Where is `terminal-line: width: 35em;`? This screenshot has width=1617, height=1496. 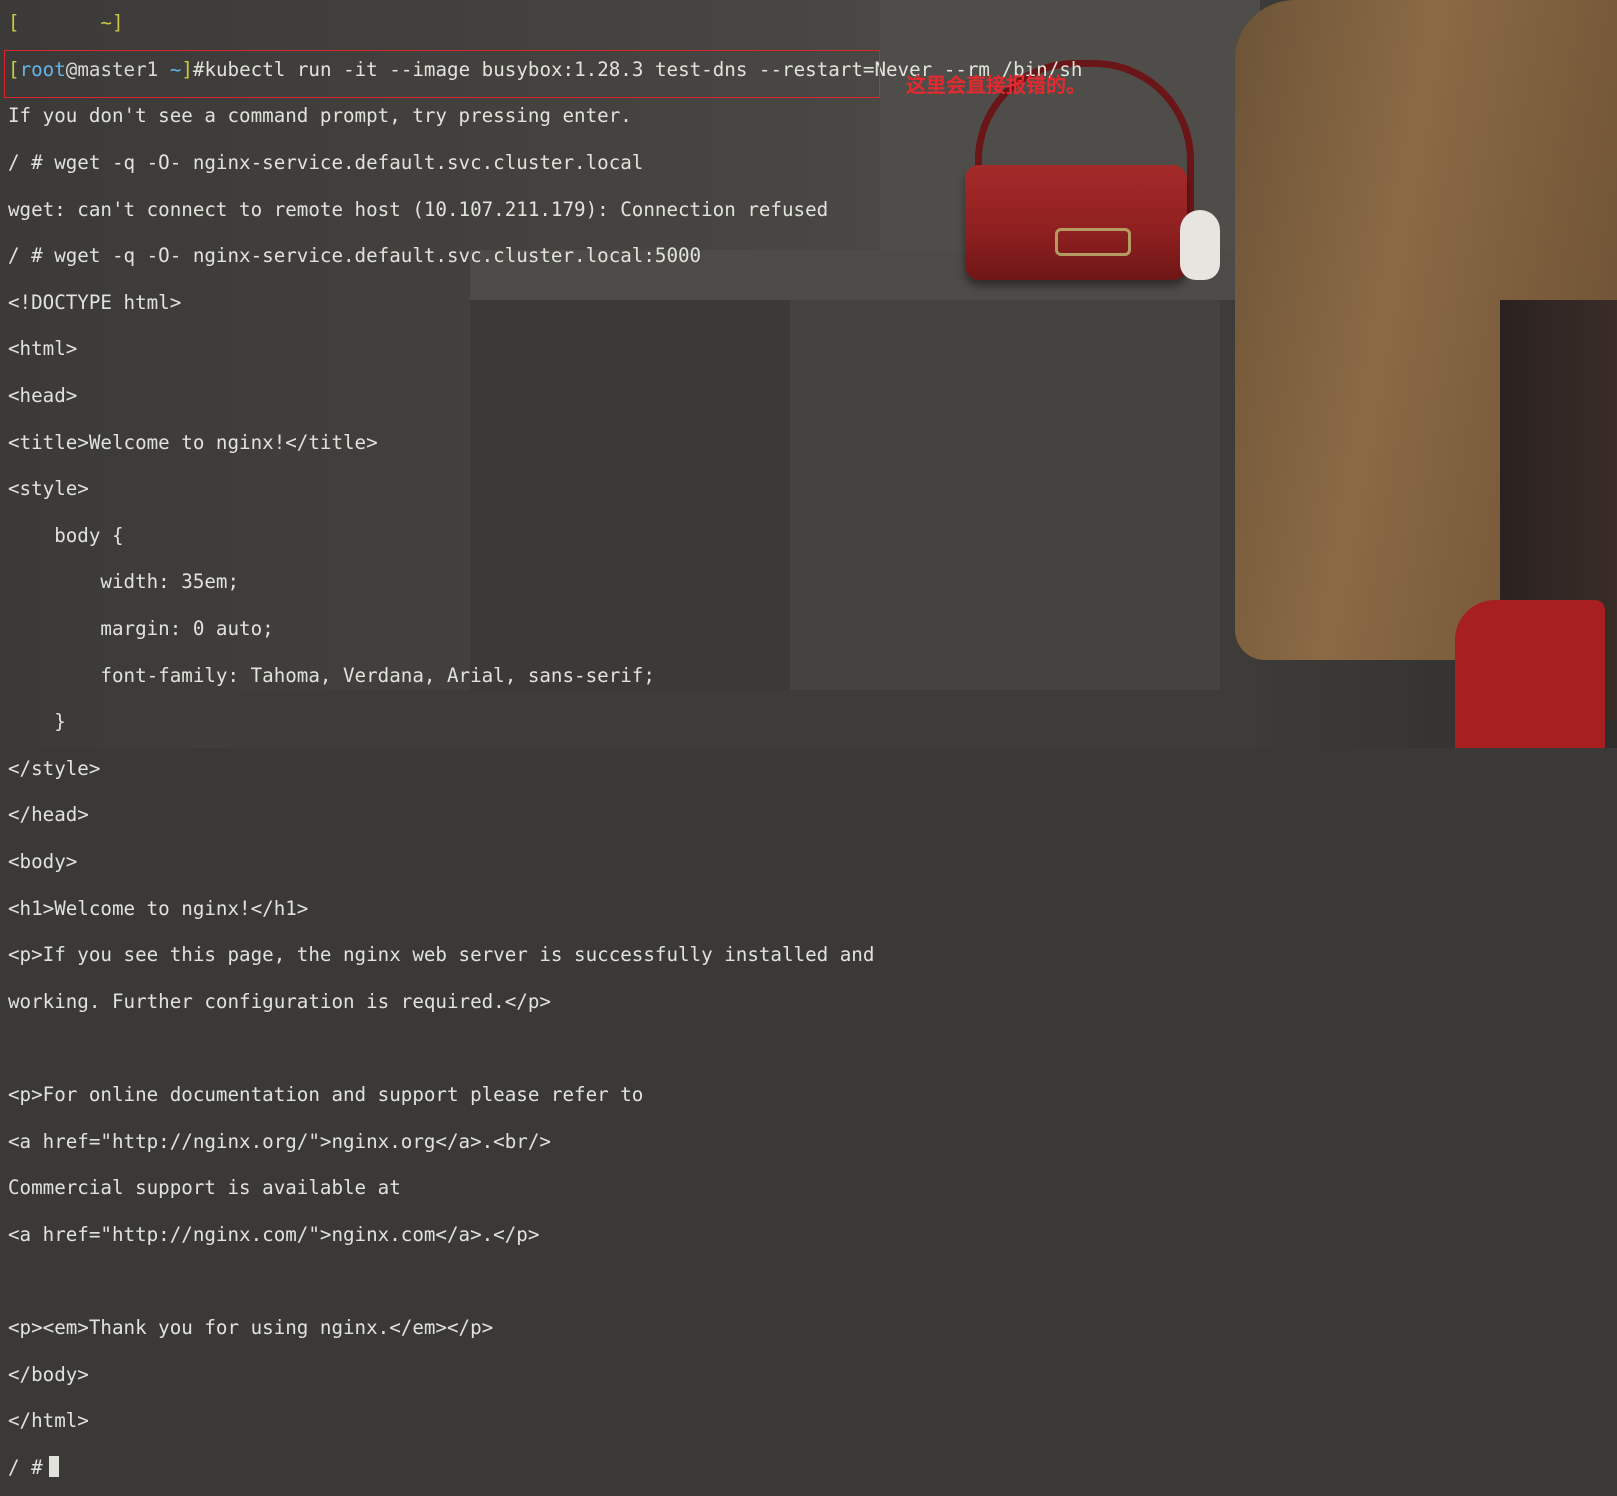
terminal-line: width: 35em; is located at coordinates (124, 582).